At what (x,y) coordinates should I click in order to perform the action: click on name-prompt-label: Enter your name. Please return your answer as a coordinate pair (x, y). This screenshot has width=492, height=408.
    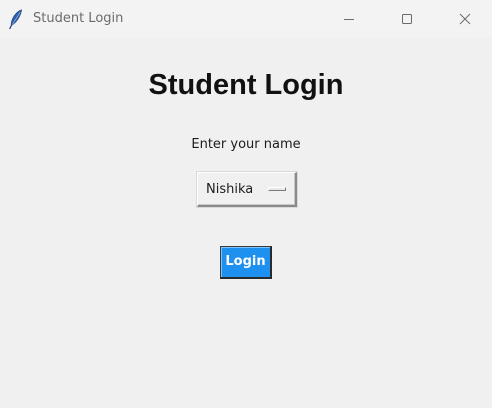
    Looking at the image, I should click on (246, 144).